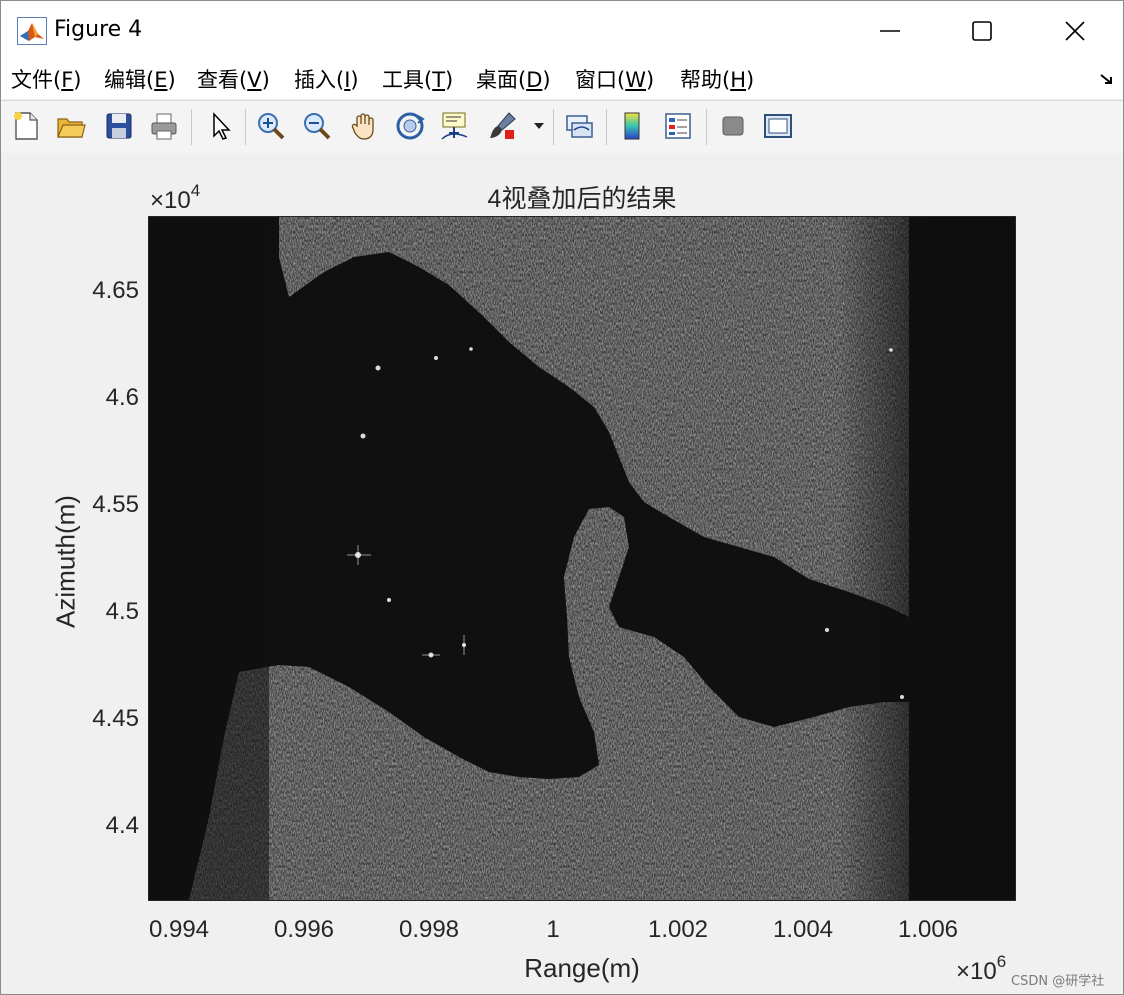 Image resolution: width=1124 pixels, height=995 pixels. What do you see at coordinates (46, 80) in the screenshot?
I see `menu-file: 文件(F)` at bounding box center [46, 80].